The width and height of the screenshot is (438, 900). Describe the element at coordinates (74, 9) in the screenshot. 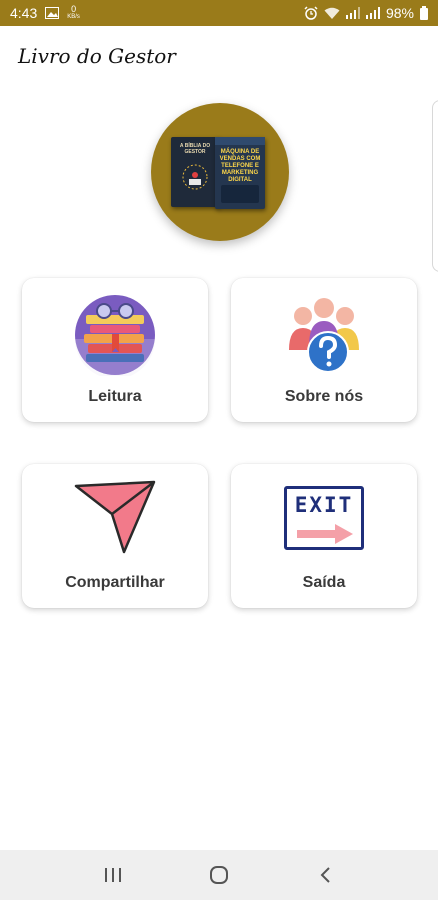

I see `data-rate-value: 0` at that location.